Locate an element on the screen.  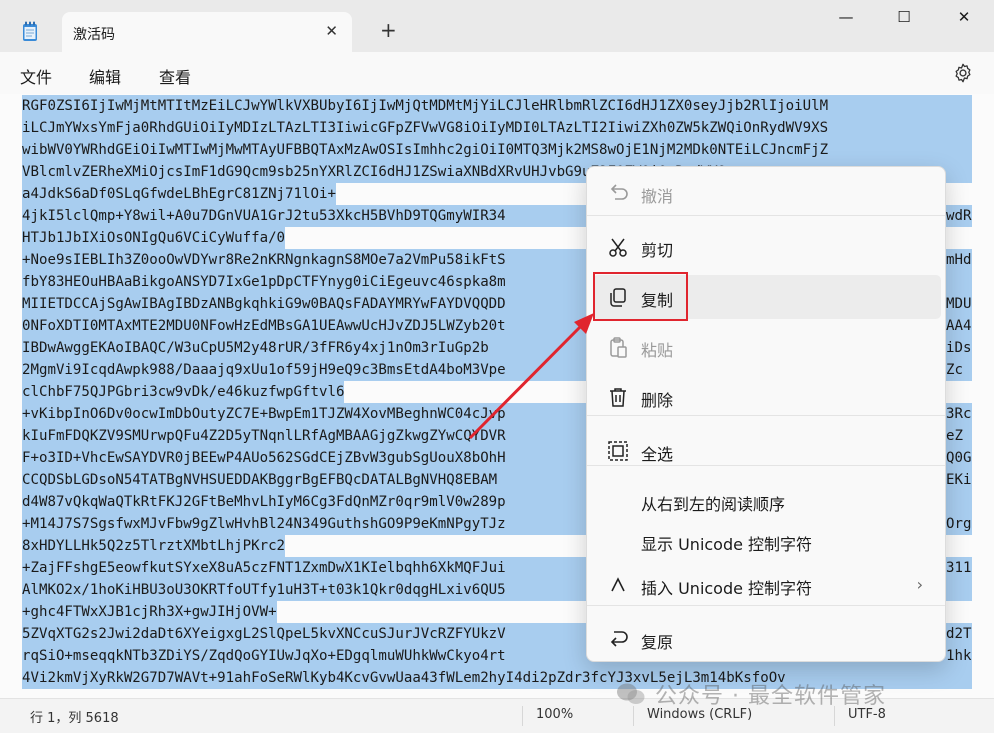
context-item-reconvert: 复原 is located at coordinates (767, 639).